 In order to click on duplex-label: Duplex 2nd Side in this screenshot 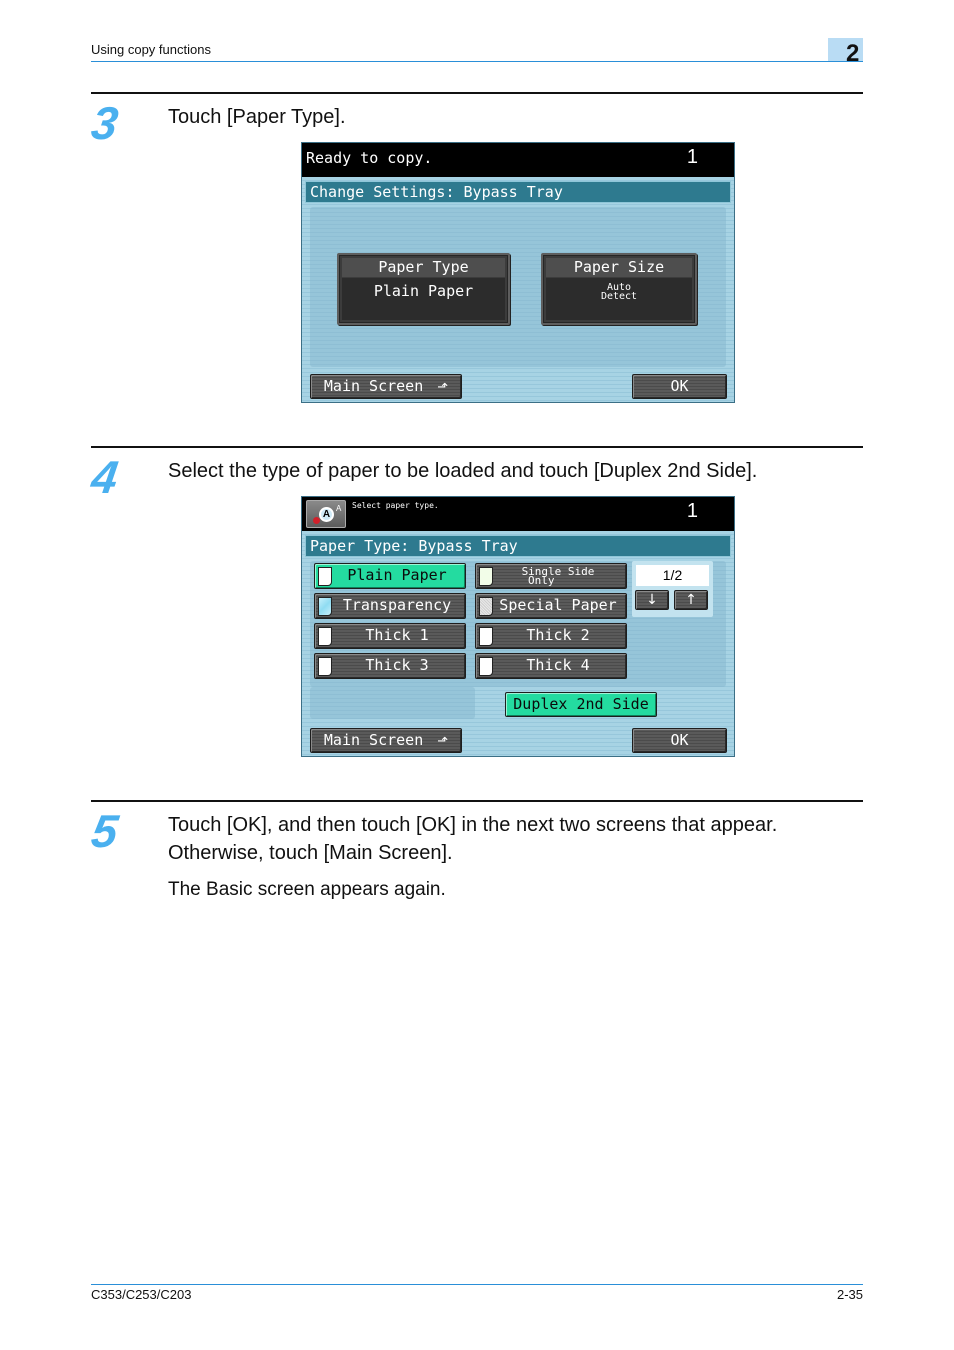, I will do `click(581, 704)`.